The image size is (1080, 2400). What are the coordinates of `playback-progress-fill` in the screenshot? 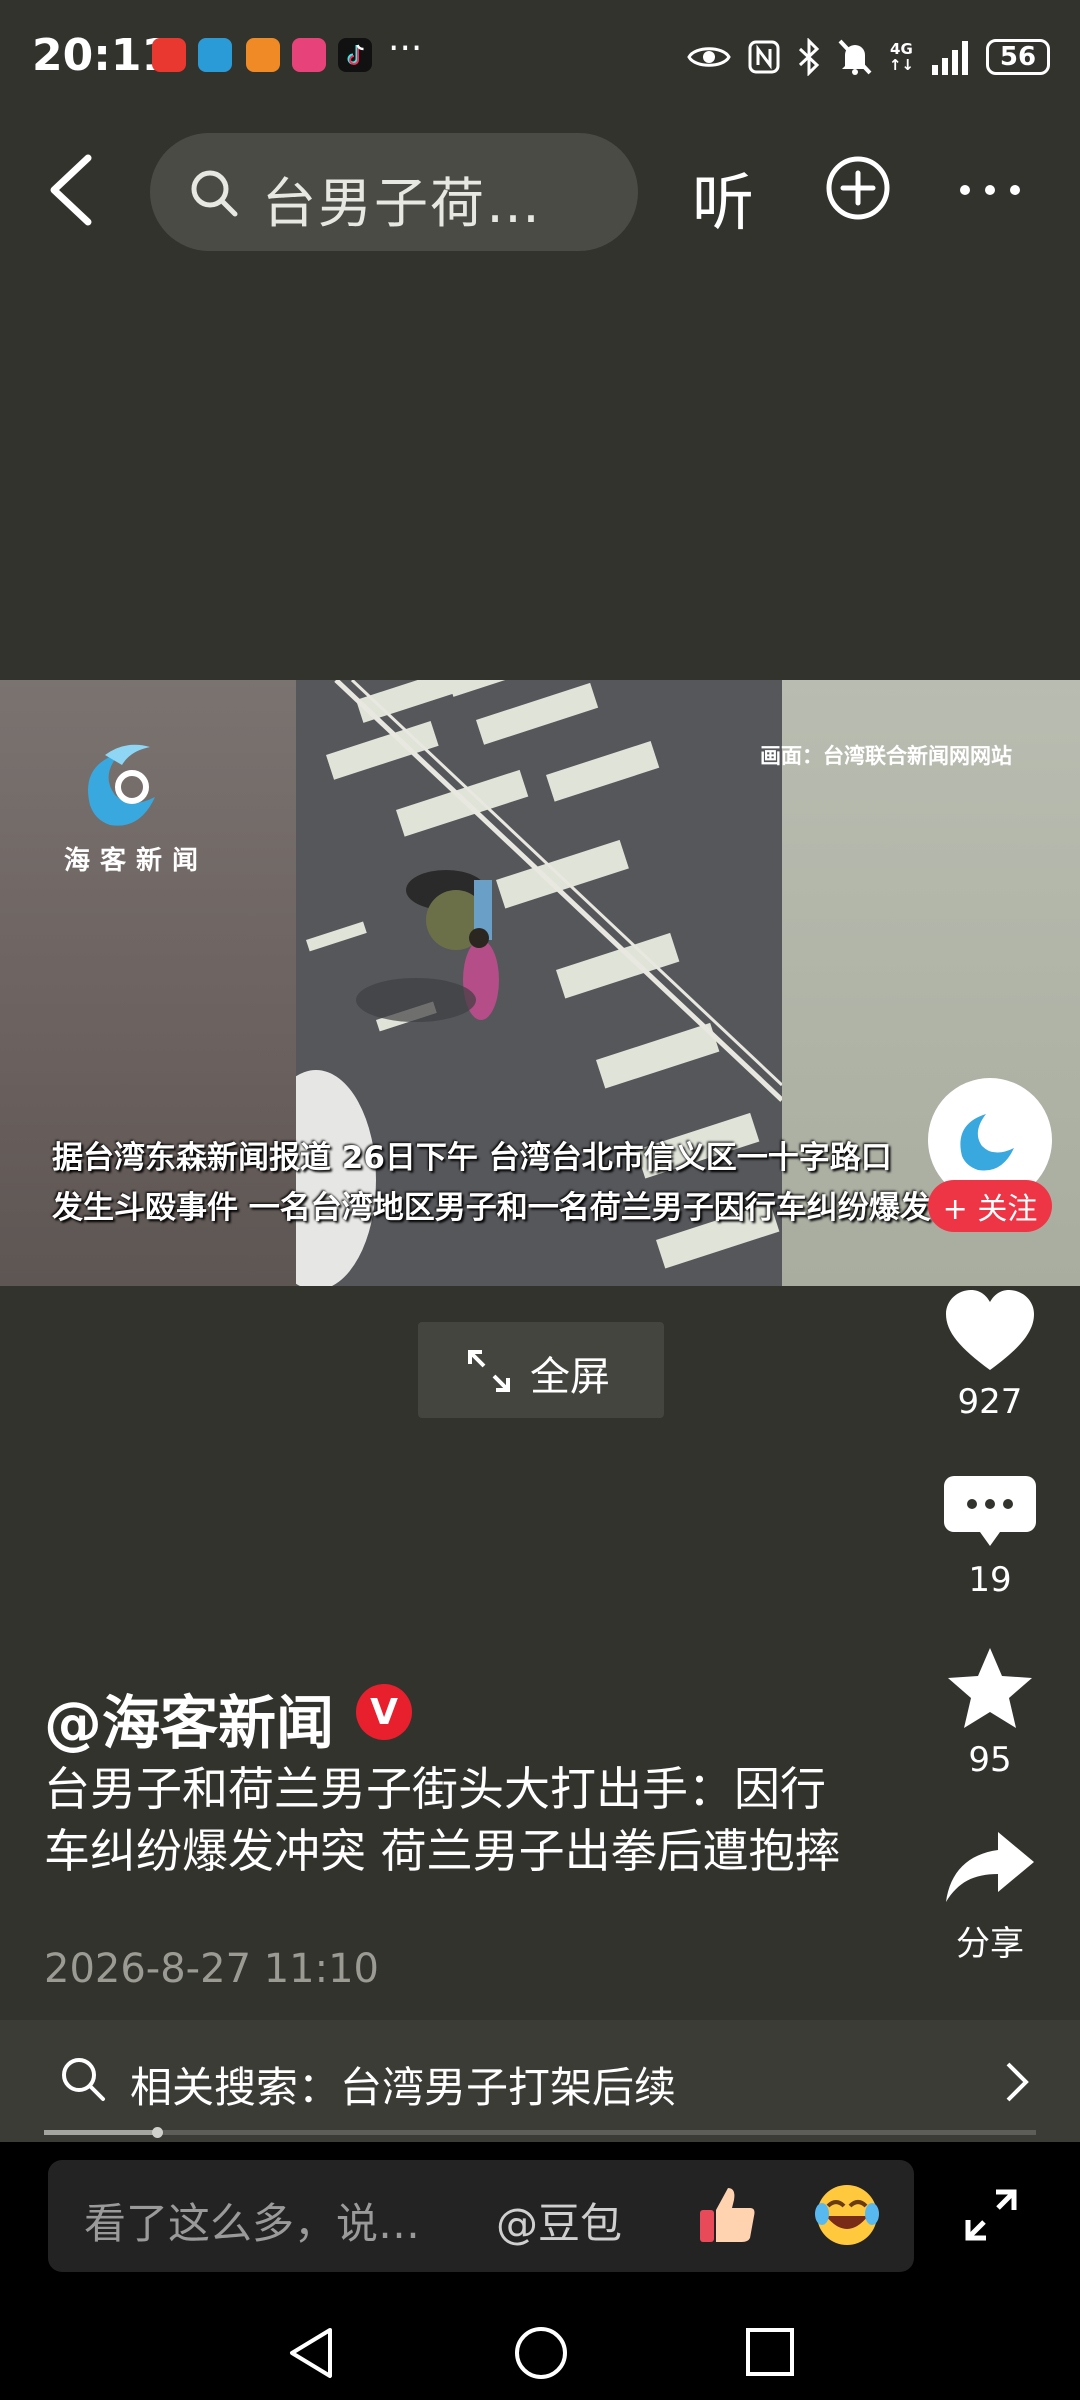 It's located at (101, 2132).